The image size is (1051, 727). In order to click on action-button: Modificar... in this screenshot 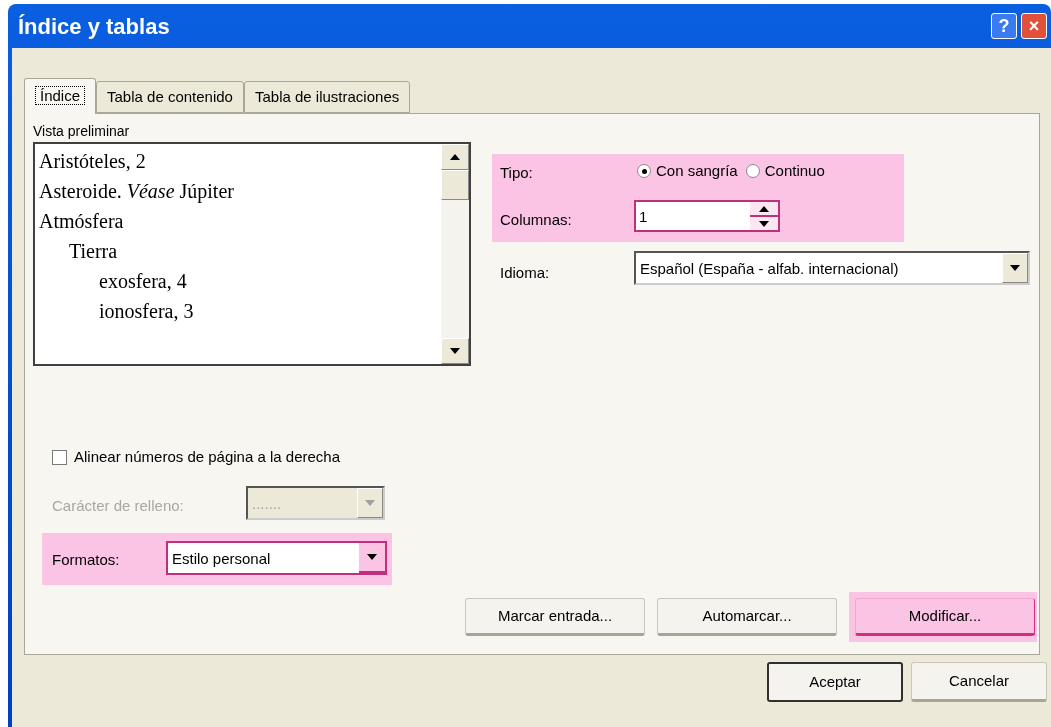, I will do `click(945, 617)`.